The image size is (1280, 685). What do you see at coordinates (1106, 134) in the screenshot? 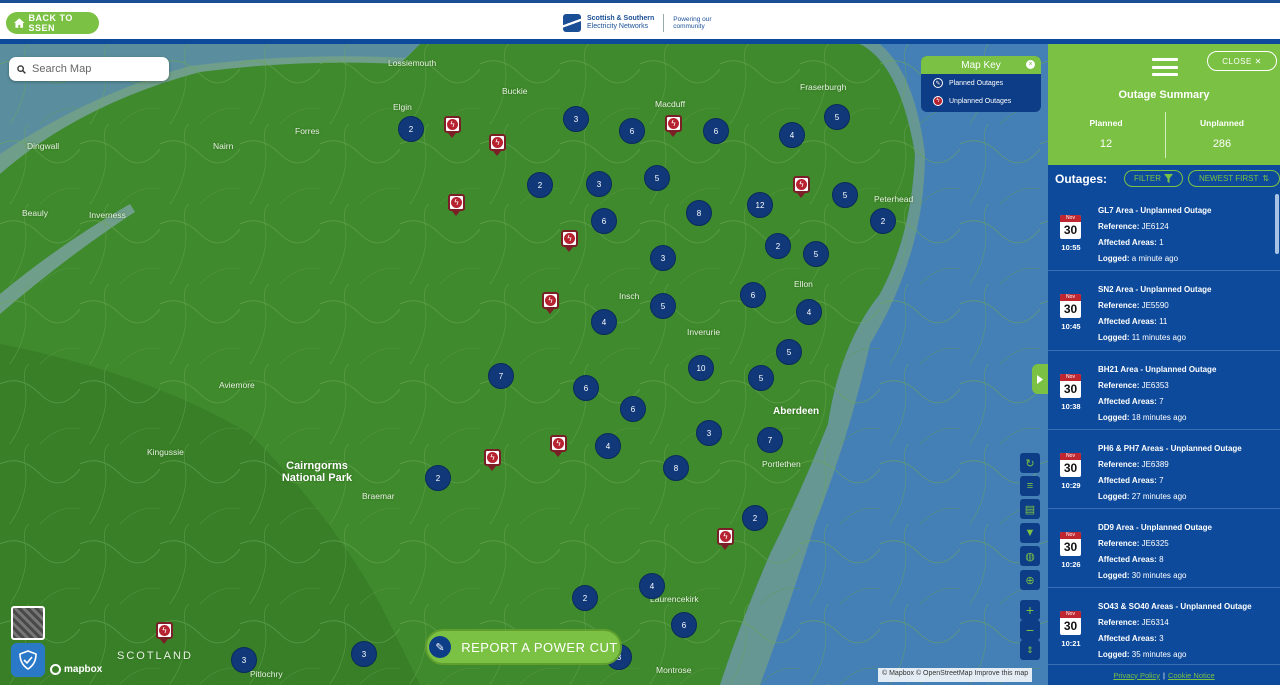
I see `planned-stat: Planned 12` at bounding box center [1106, 134].